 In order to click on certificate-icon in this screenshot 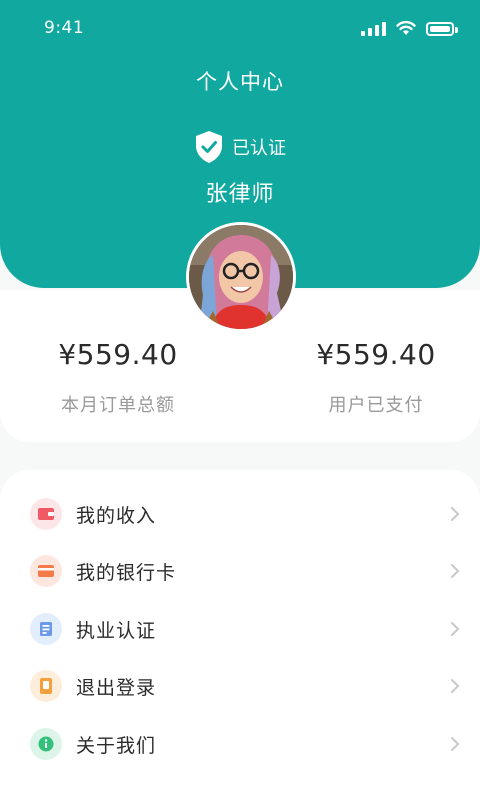, I will do `click(46, 629)`.